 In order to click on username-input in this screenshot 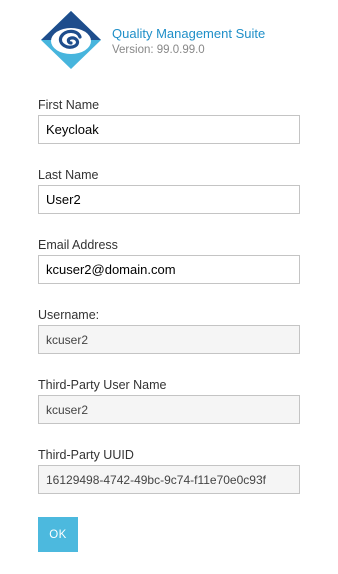, I will do `click(169, 339)`.